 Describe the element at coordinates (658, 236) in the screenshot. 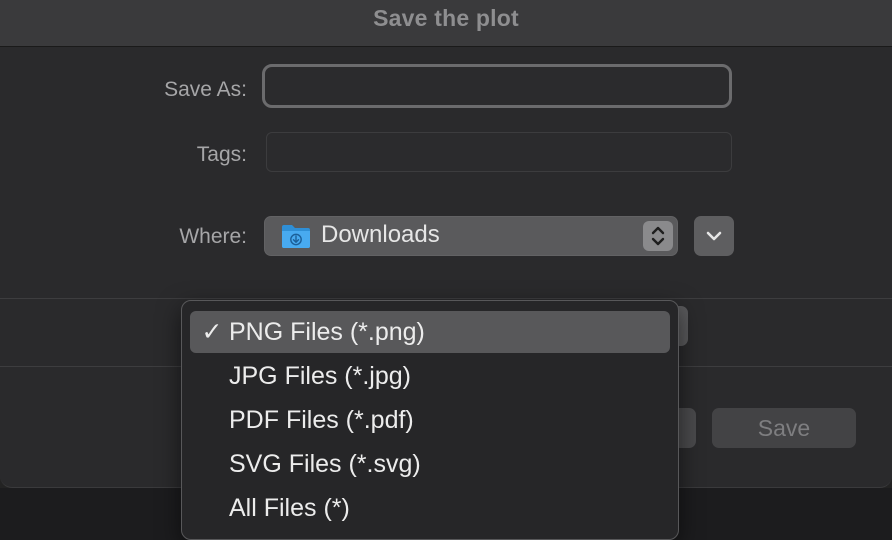

I see `up-down-chevrons-icon` at that location.